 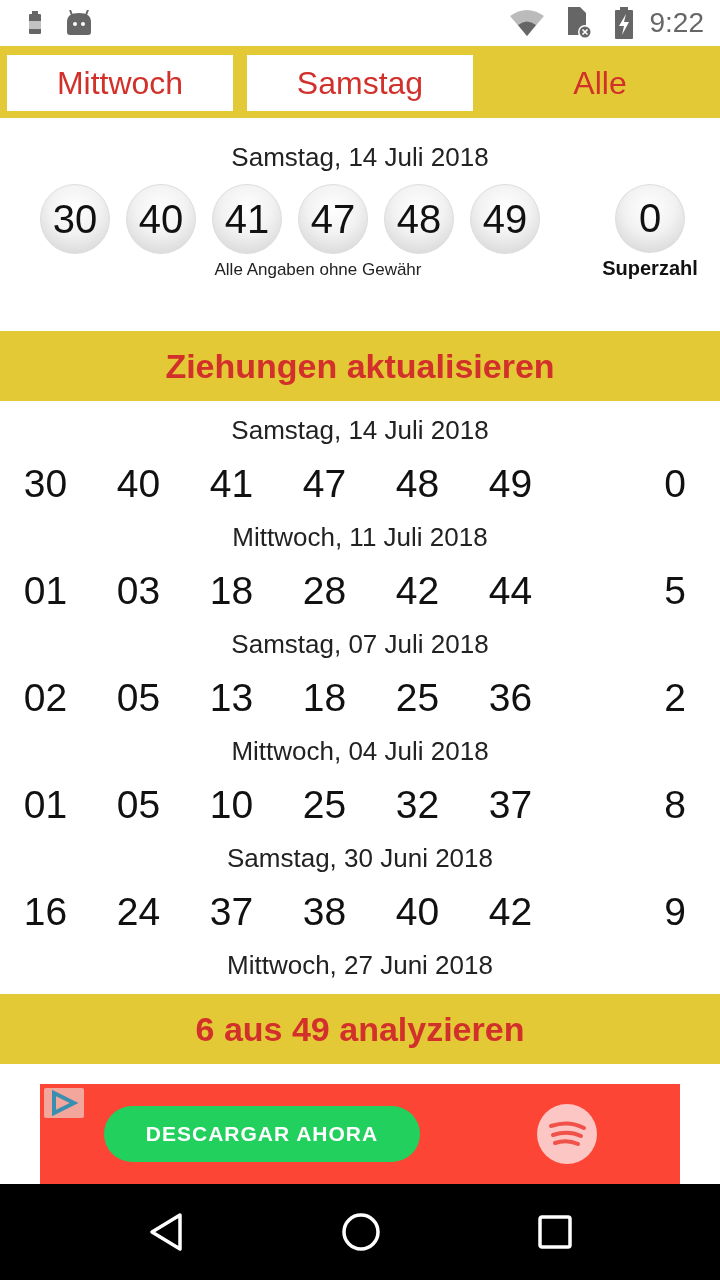 I want to click on android-icon, so click(x=79, y=23).